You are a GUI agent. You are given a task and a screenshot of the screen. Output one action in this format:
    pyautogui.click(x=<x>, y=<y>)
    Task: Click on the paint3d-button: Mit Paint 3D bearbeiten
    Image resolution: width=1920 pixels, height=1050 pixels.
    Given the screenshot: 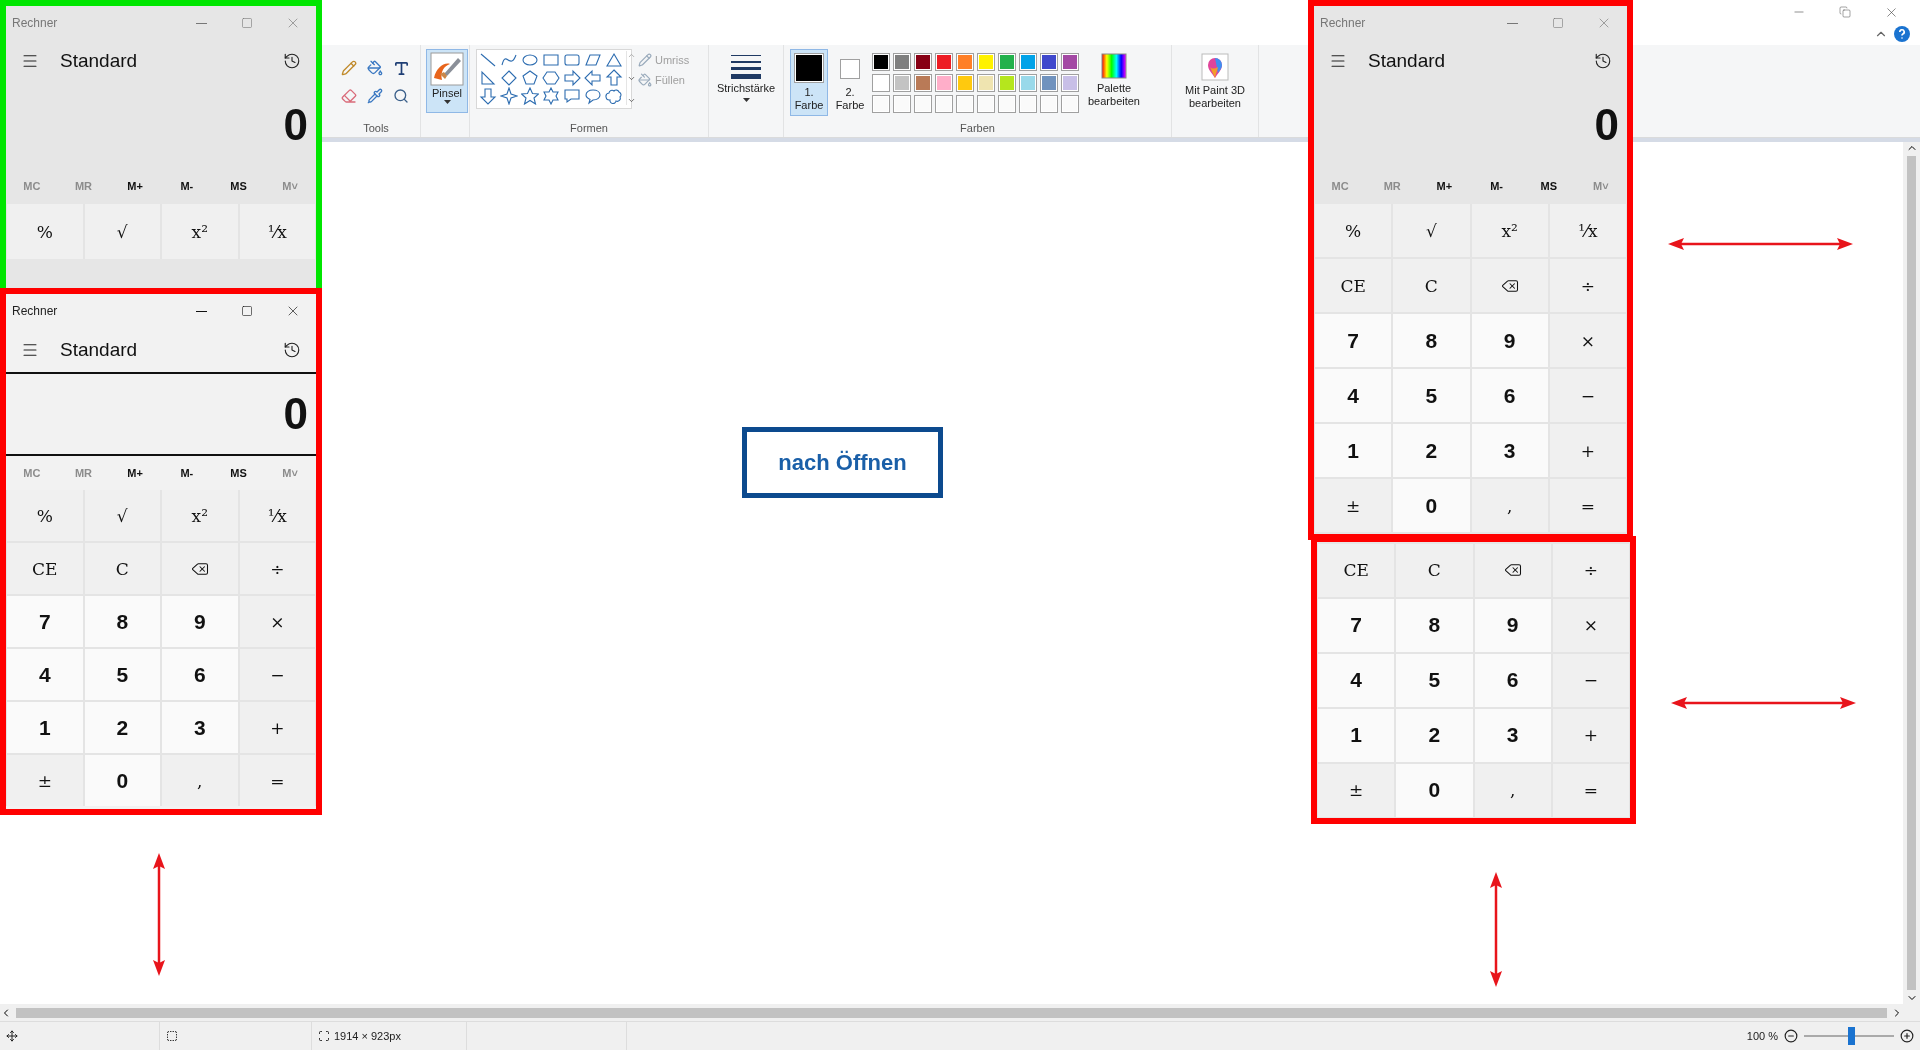 What is the action you would take?
    pyautogui.click(x=1215, y=81)
    